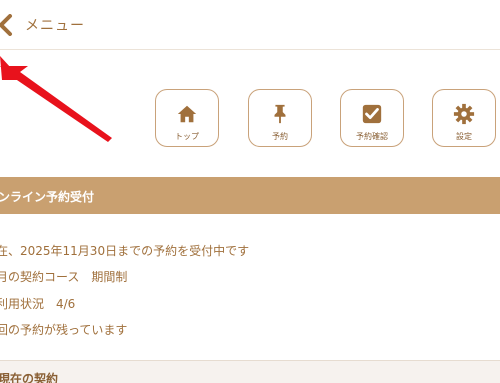 The image size is (500, 383). What do you see at coordinates (64, 277) in the screenshot?
I see `contract-course-text: 月の契約コース 期間制` at bounding box center [64, 277].